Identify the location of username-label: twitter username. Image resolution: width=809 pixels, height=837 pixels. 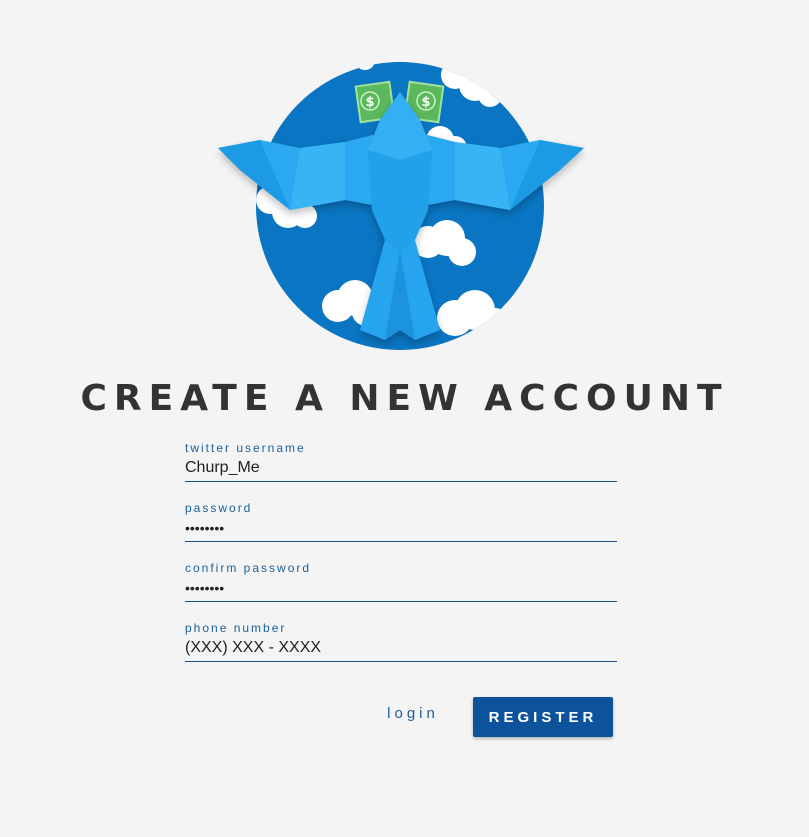
(245, 448).